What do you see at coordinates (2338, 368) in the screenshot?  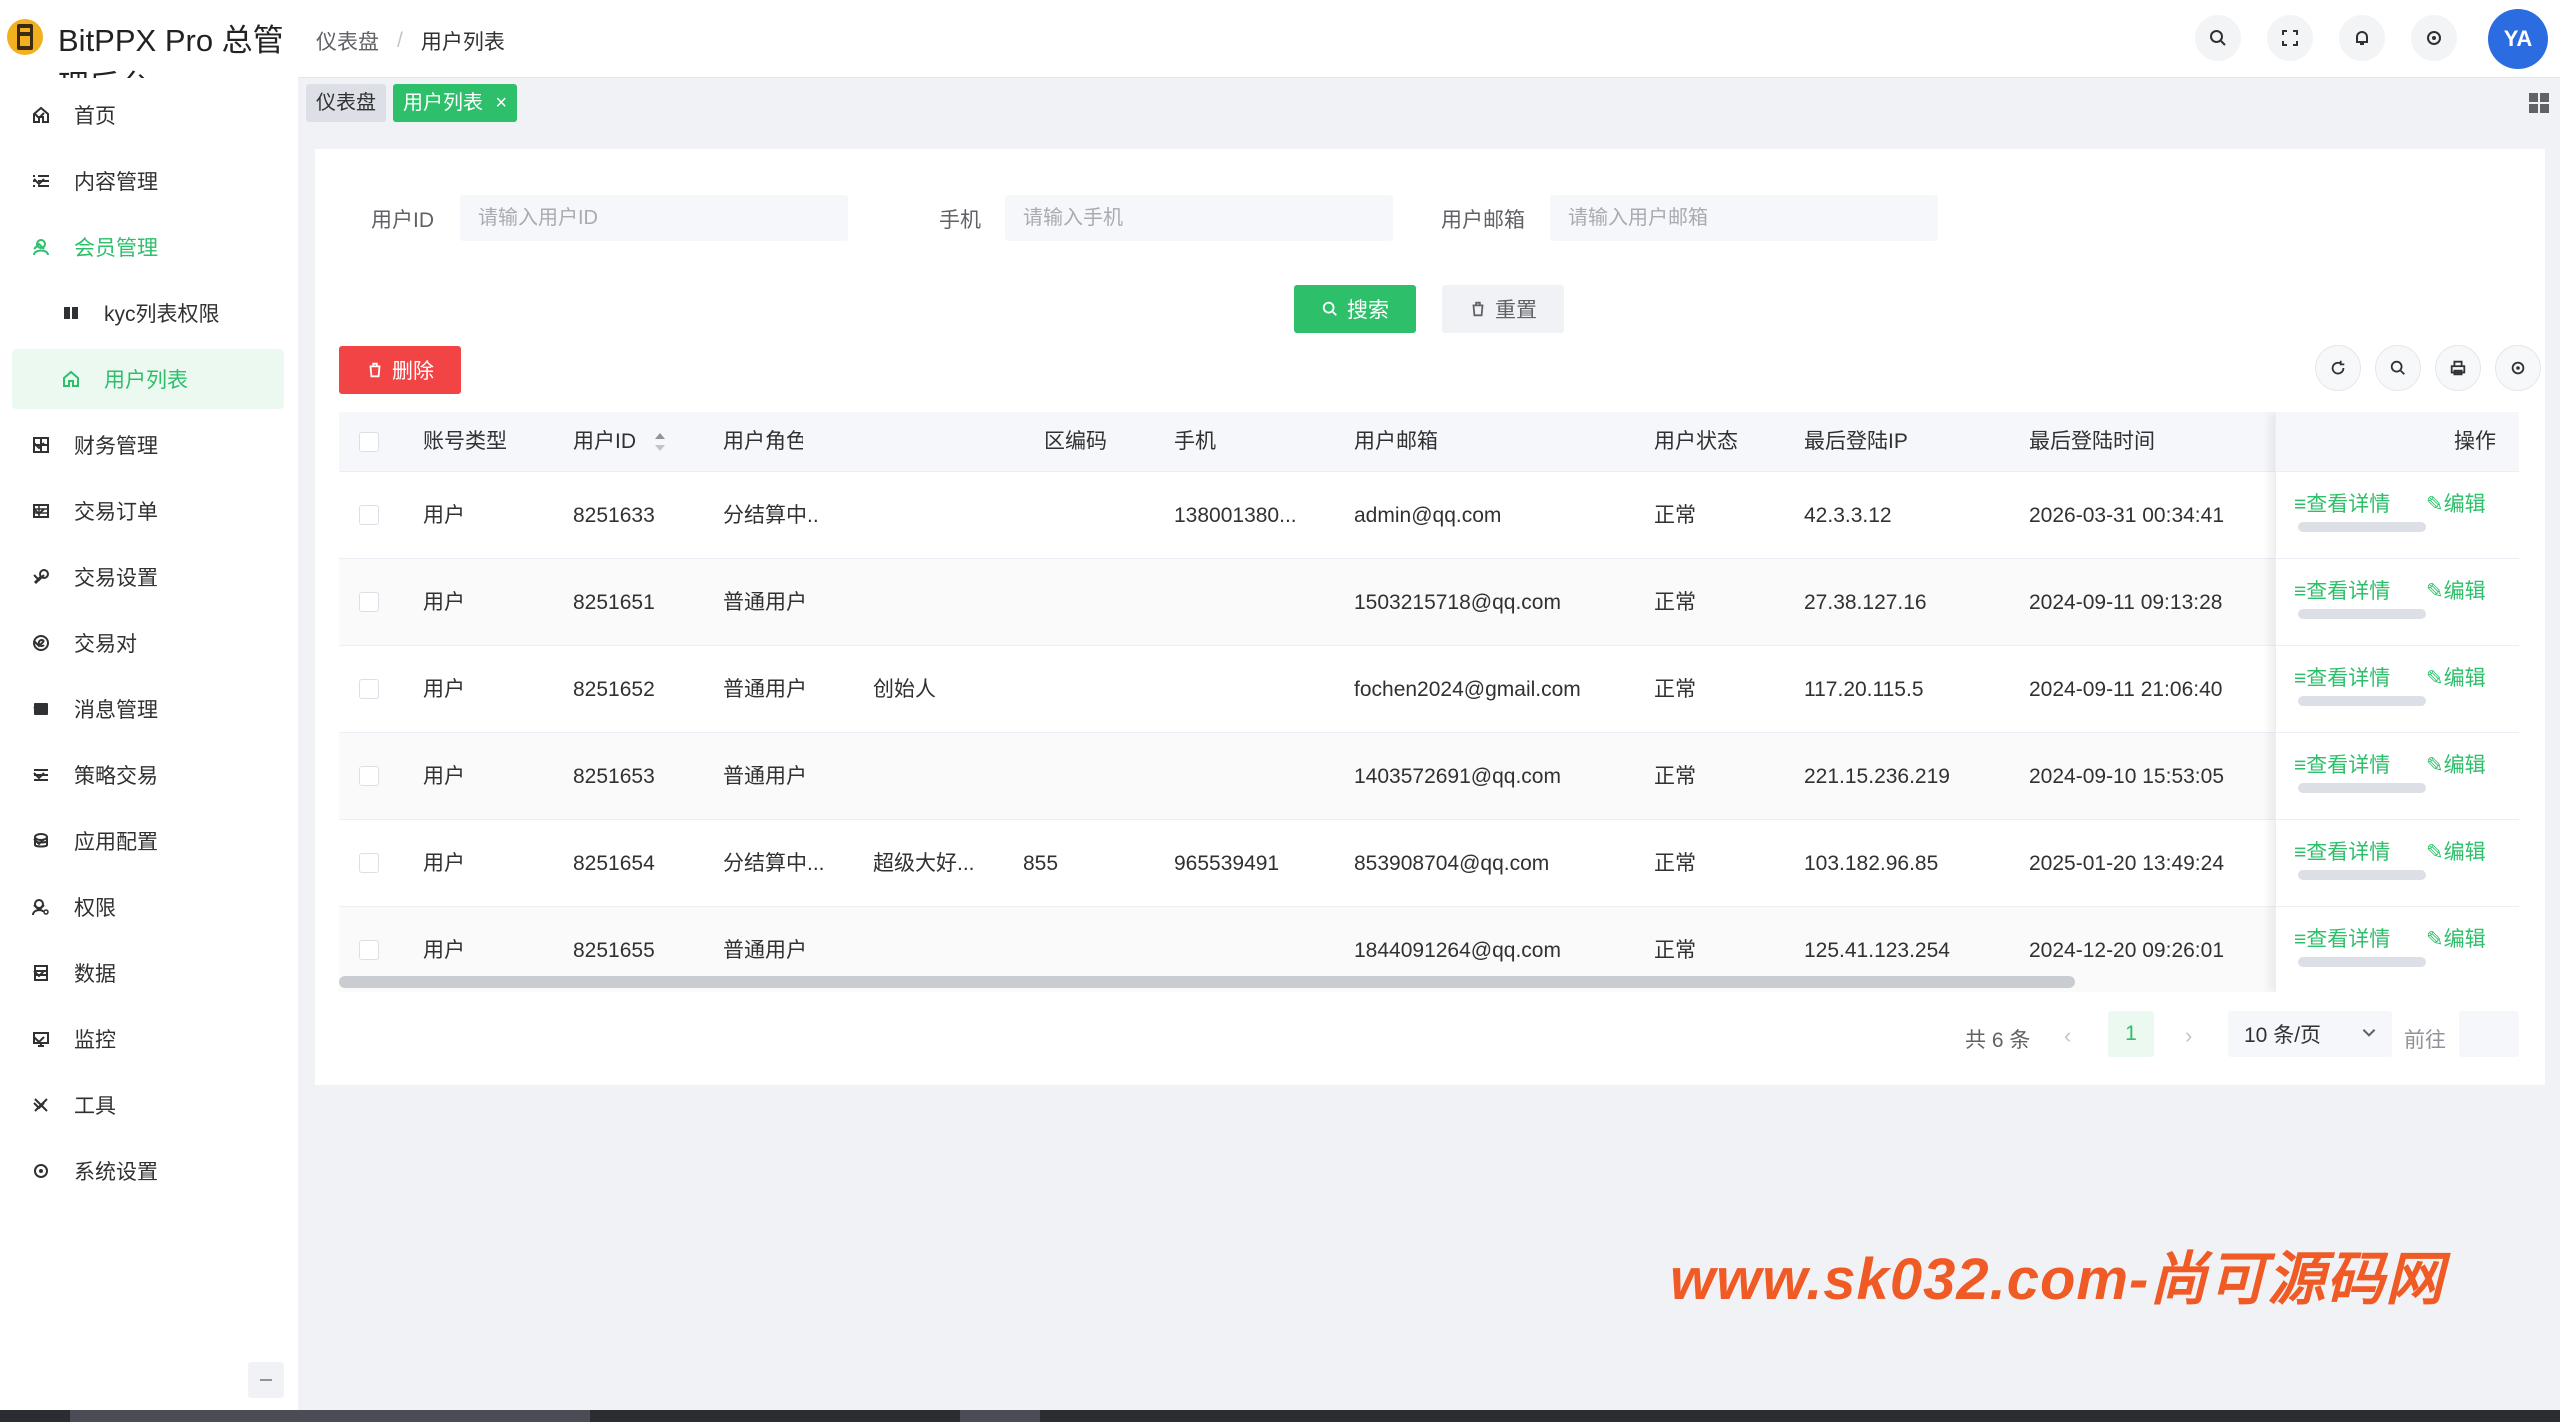 I see `refresh-button` at bounding box center [2338, 368].